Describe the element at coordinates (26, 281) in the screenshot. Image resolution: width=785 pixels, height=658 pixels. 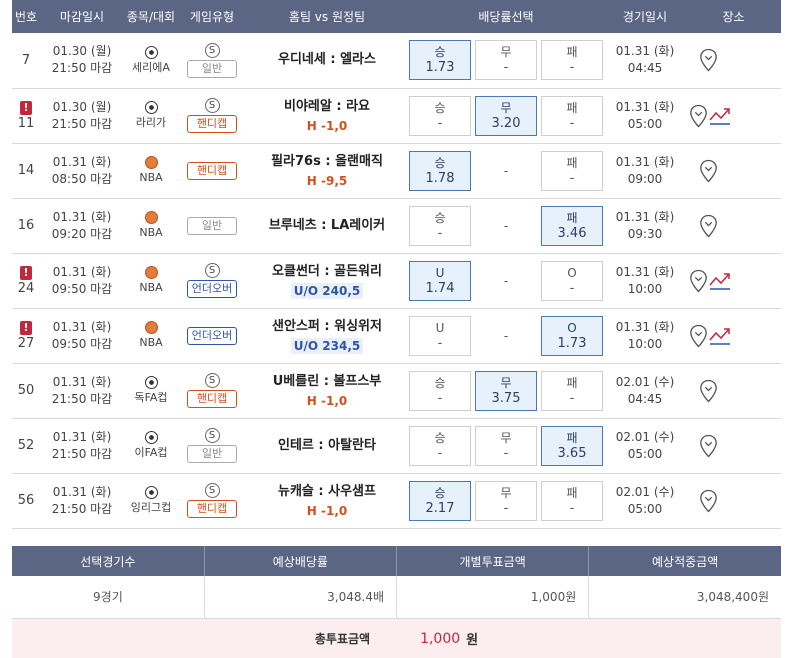
I see `cell-num: ! 24` at that location.